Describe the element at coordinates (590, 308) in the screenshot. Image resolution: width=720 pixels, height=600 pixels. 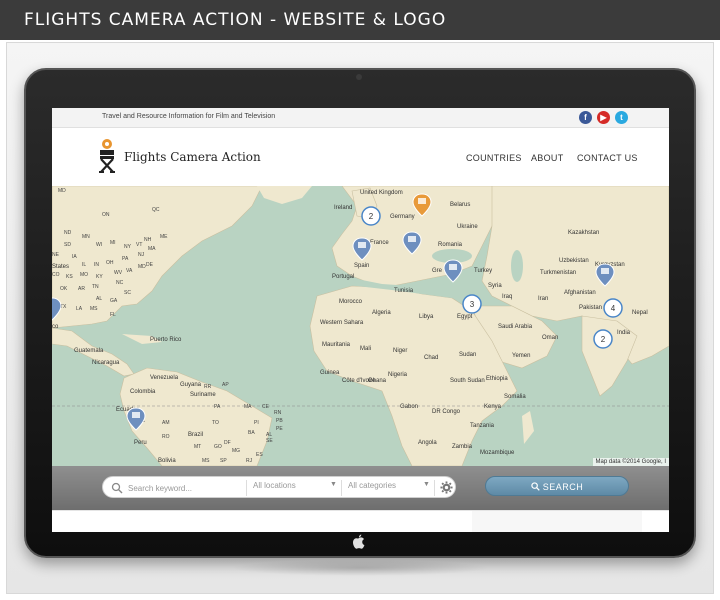
I see `label-pakistan: Pakistan` at that location.